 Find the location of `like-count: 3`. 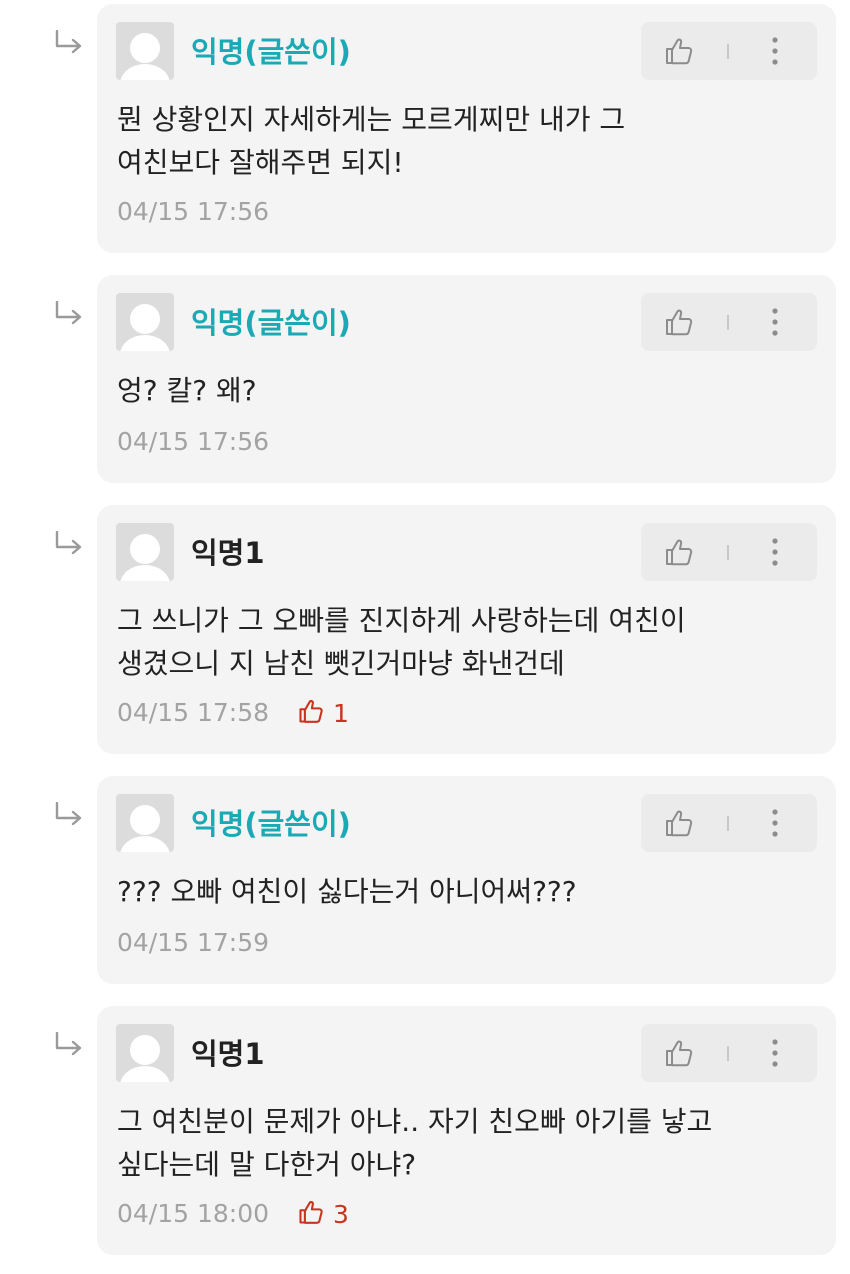

like-count: 3 is located at coordinates (341, 1214).